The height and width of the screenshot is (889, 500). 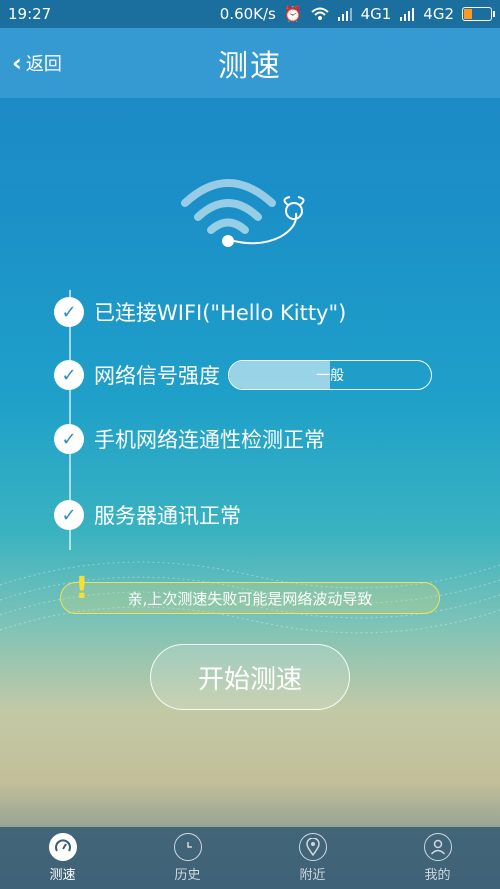 What do you see at coordinates (250, 677) in the screenshot?
I see `start-speedtest-button: 开始测速` at bounding box center [250, 677].